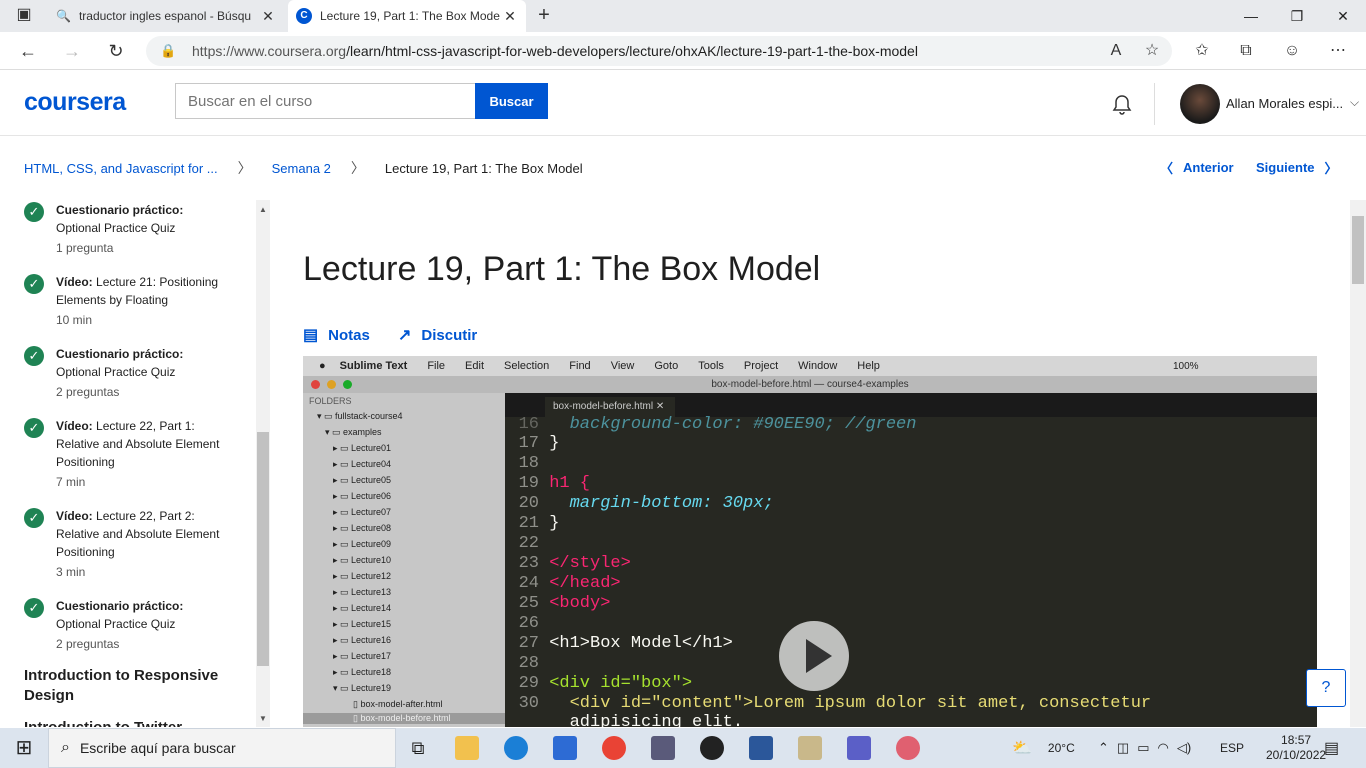  What do you see at coordinates (157, 748) in the screenshot?
I see `taskbar-search-text: Escribe aquí para buscar` at bounding box center [157, 748].